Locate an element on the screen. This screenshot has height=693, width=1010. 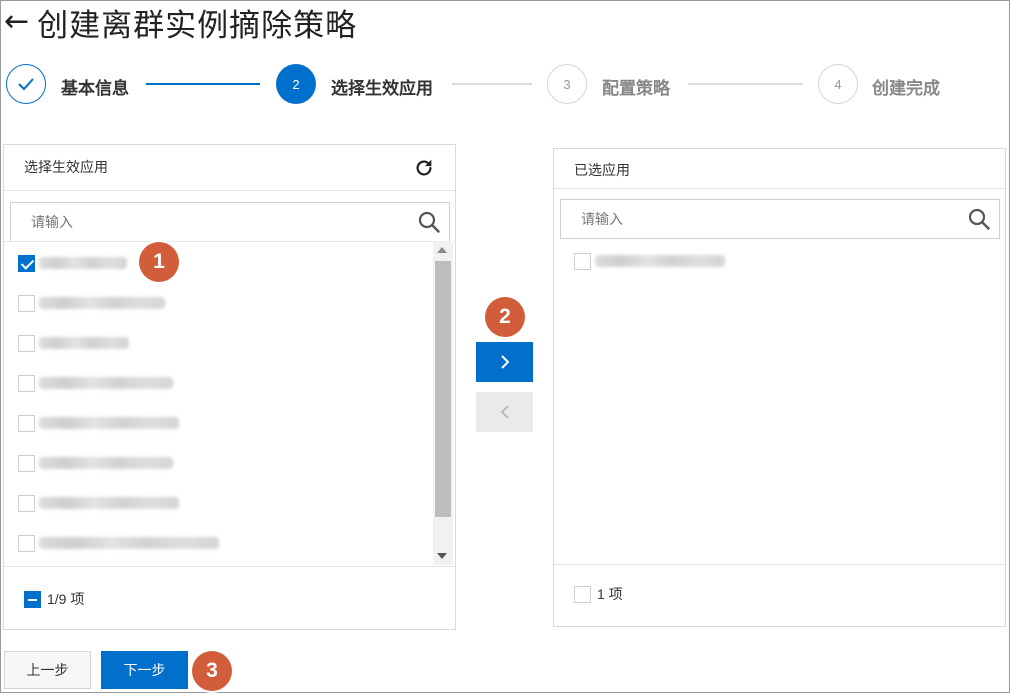
target-list-item is located at coordinates (649, 261).